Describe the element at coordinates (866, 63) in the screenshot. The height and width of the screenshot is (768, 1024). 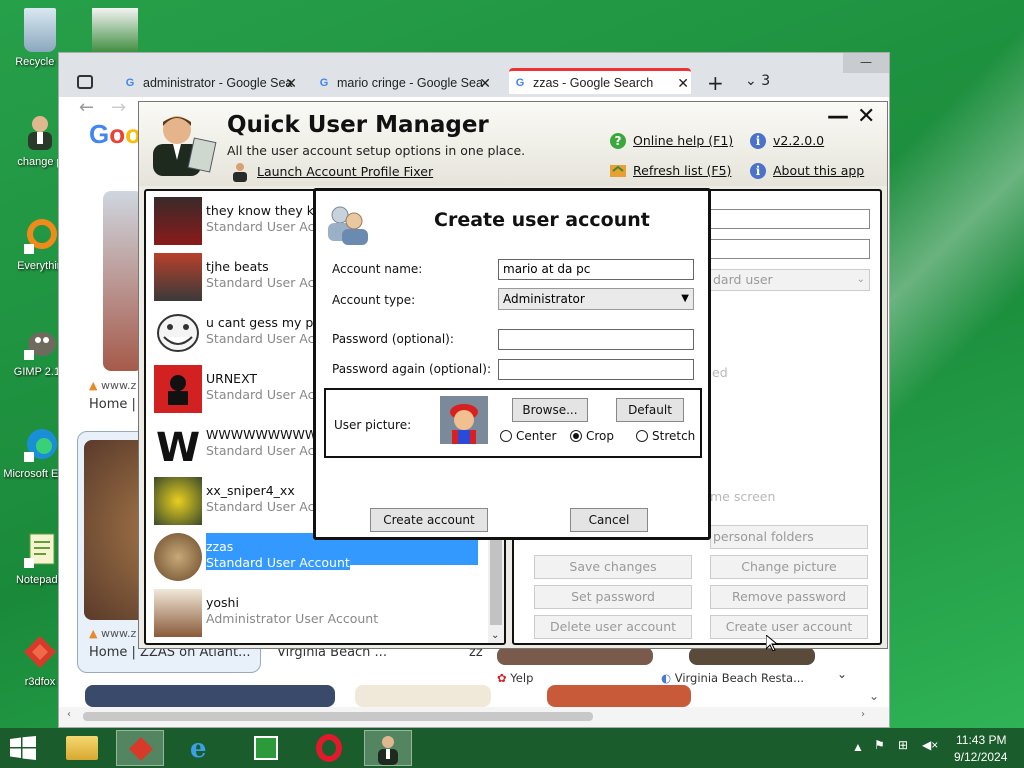
I see `browser-minimize-button: —` at that location.